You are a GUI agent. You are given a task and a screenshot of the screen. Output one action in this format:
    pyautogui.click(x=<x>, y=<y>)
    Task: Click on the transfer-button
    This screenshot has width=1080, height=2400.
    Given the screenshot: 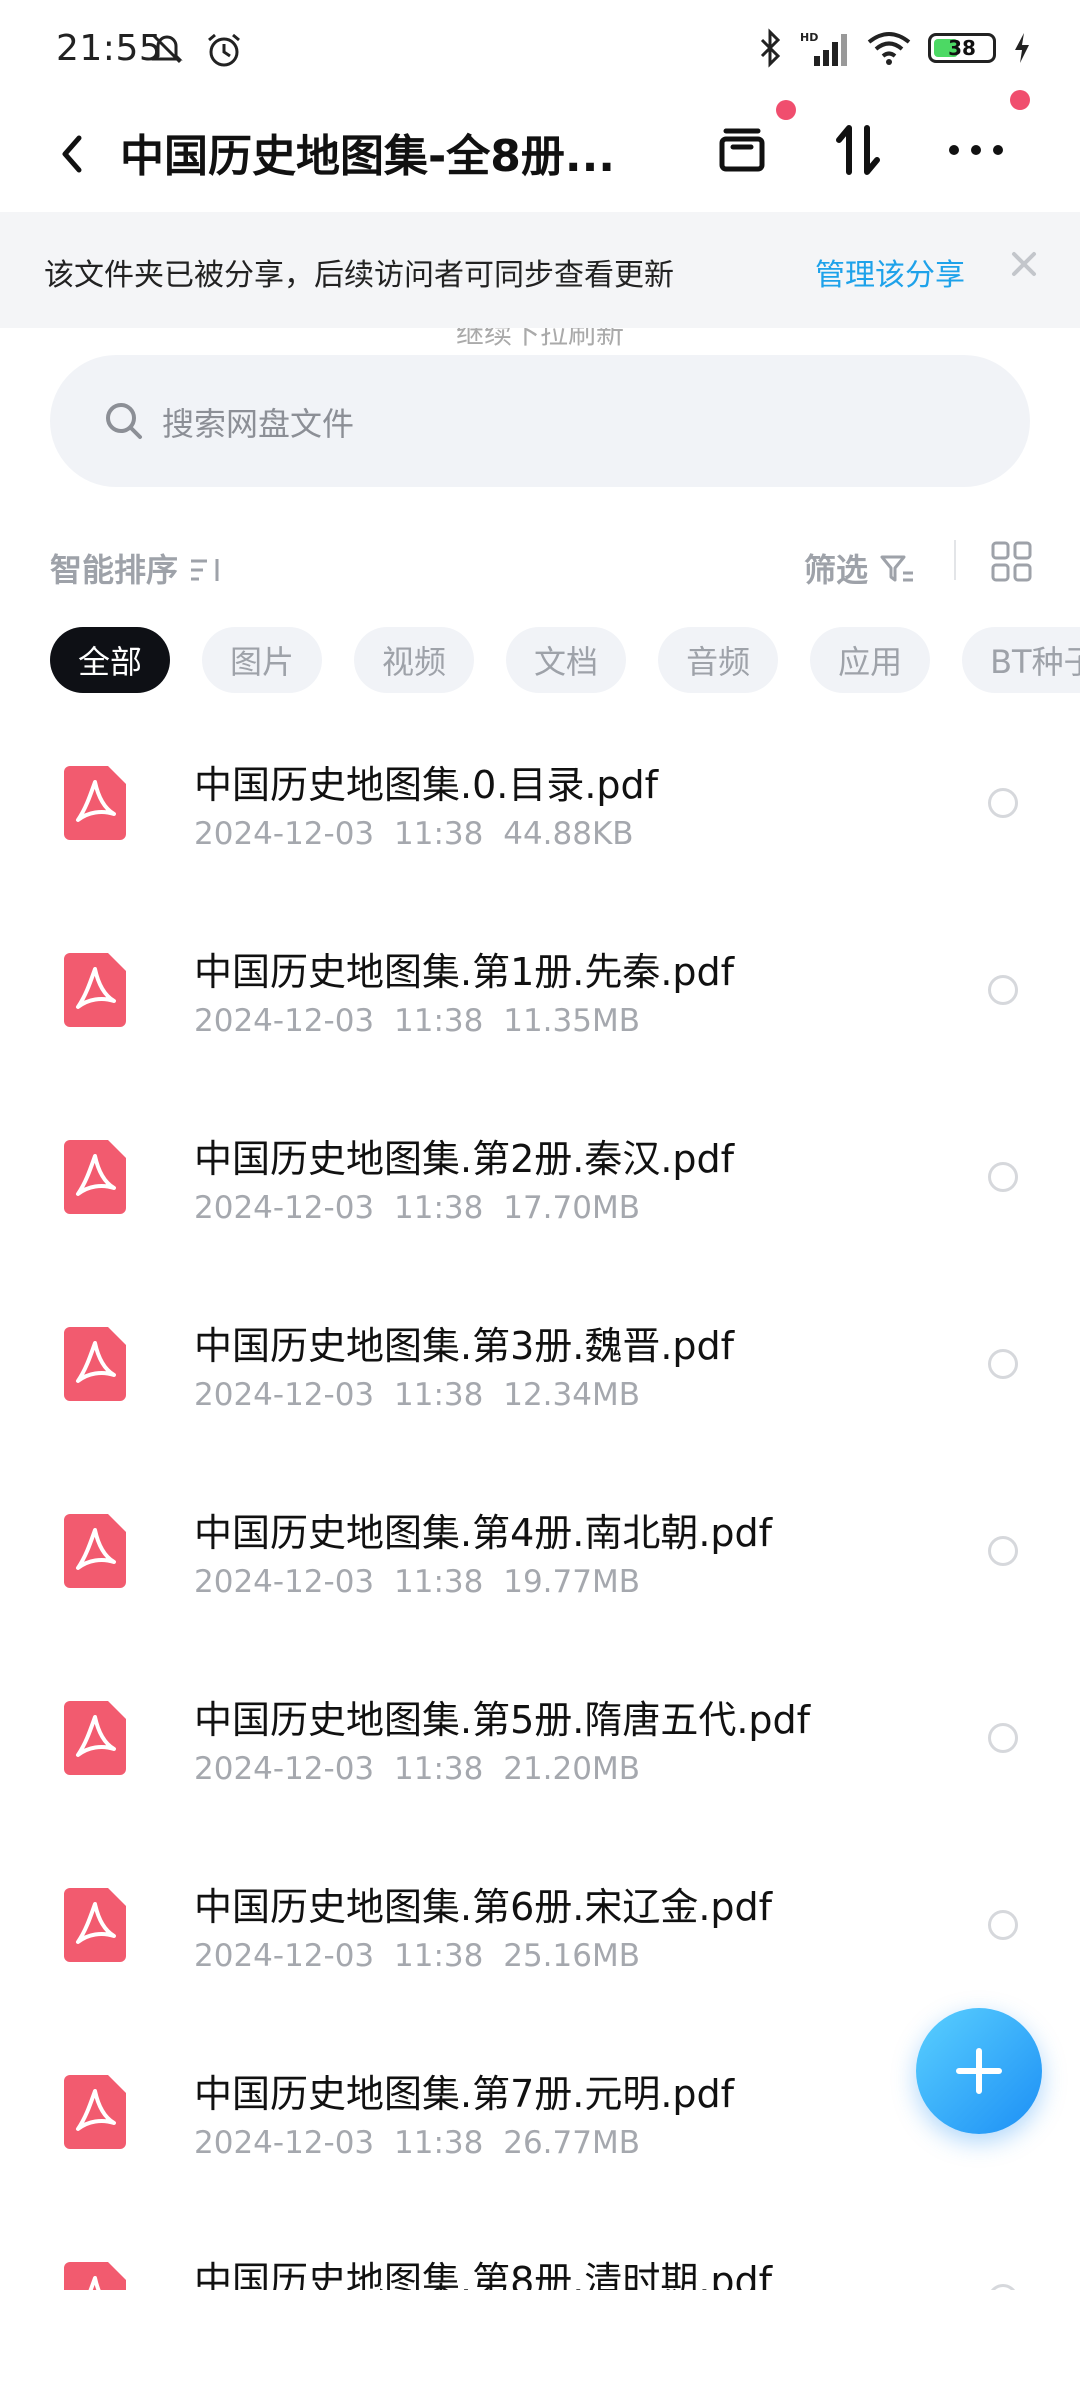 What is the action you would take?
    pyautogui.click(x=858, y=150)
    